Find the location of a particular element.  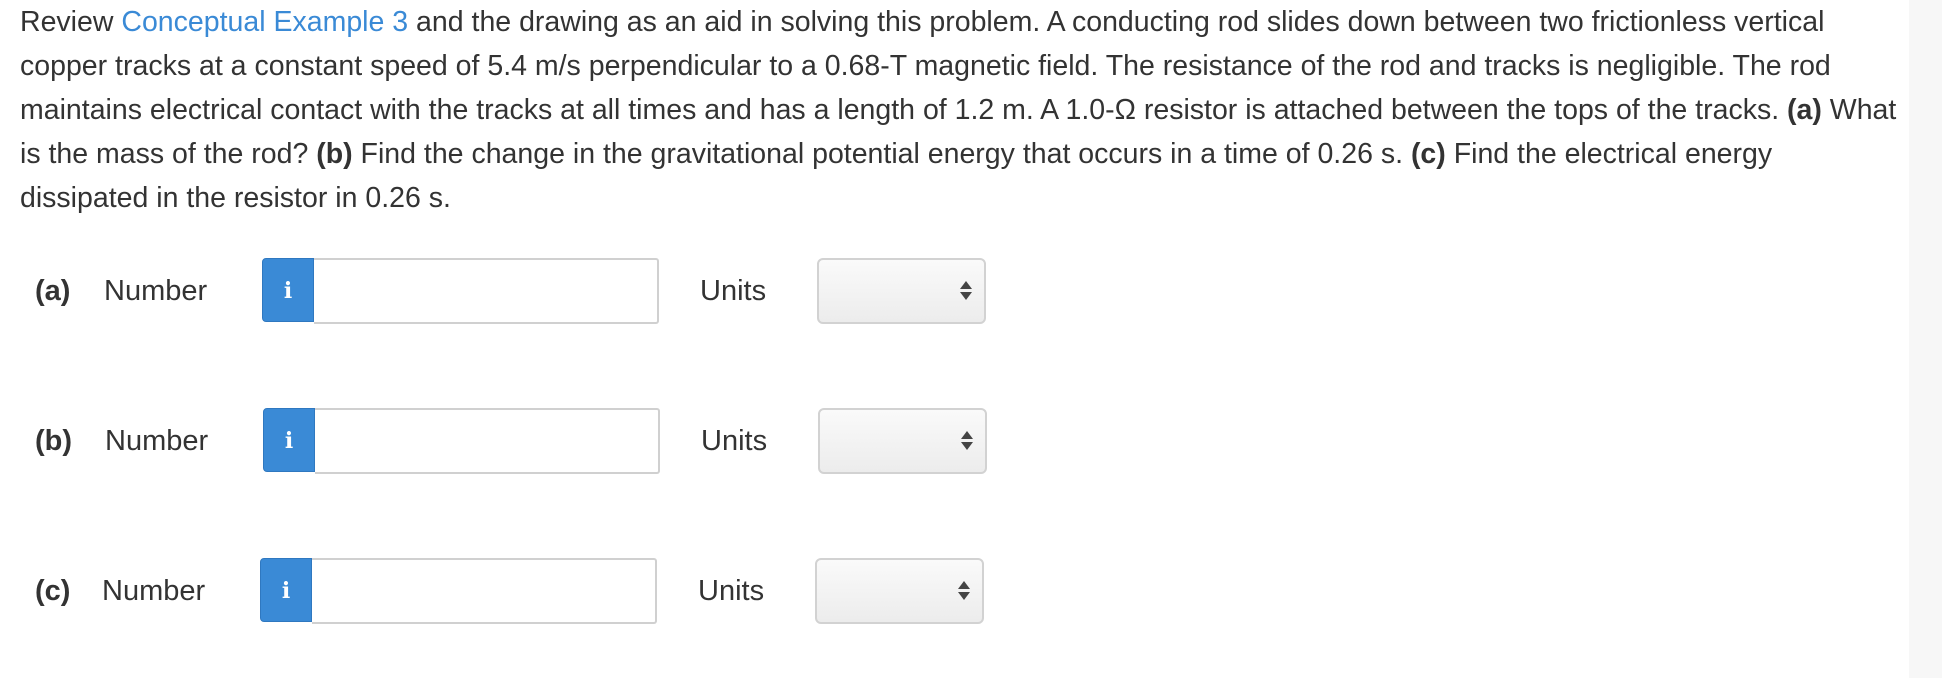

units-select-b is located at coordinates (902, 441).